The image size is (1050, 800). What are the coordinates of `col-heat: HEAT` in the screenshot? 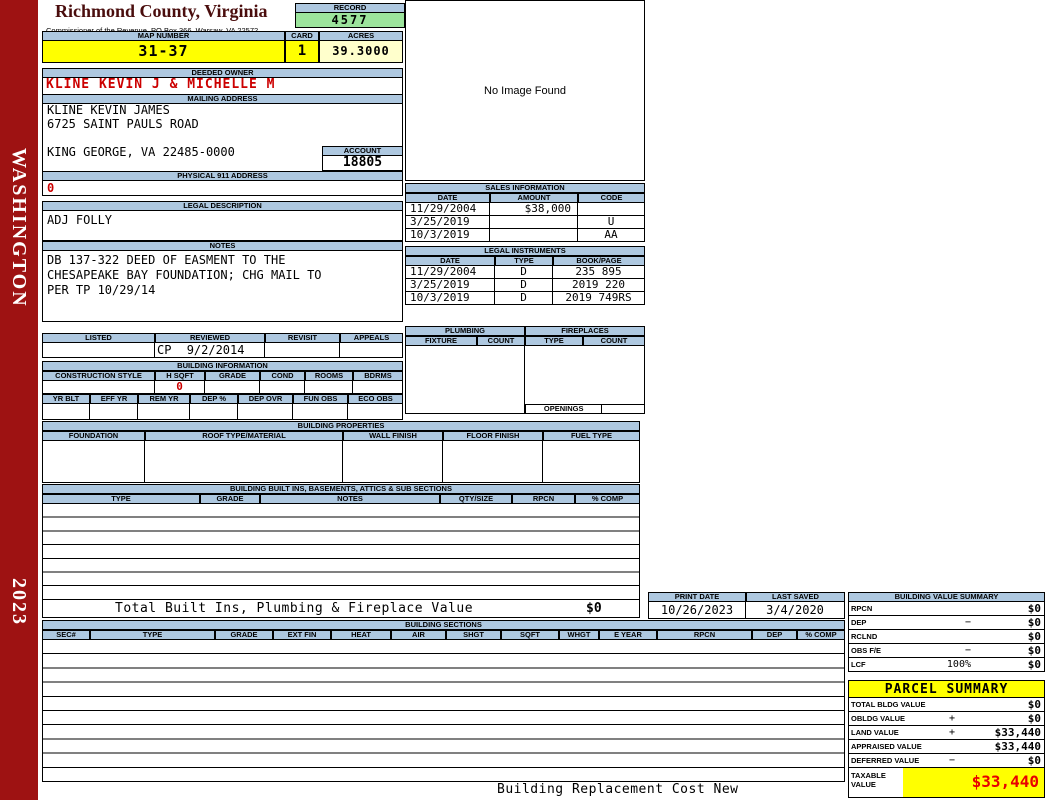 It's located at (361, 635).